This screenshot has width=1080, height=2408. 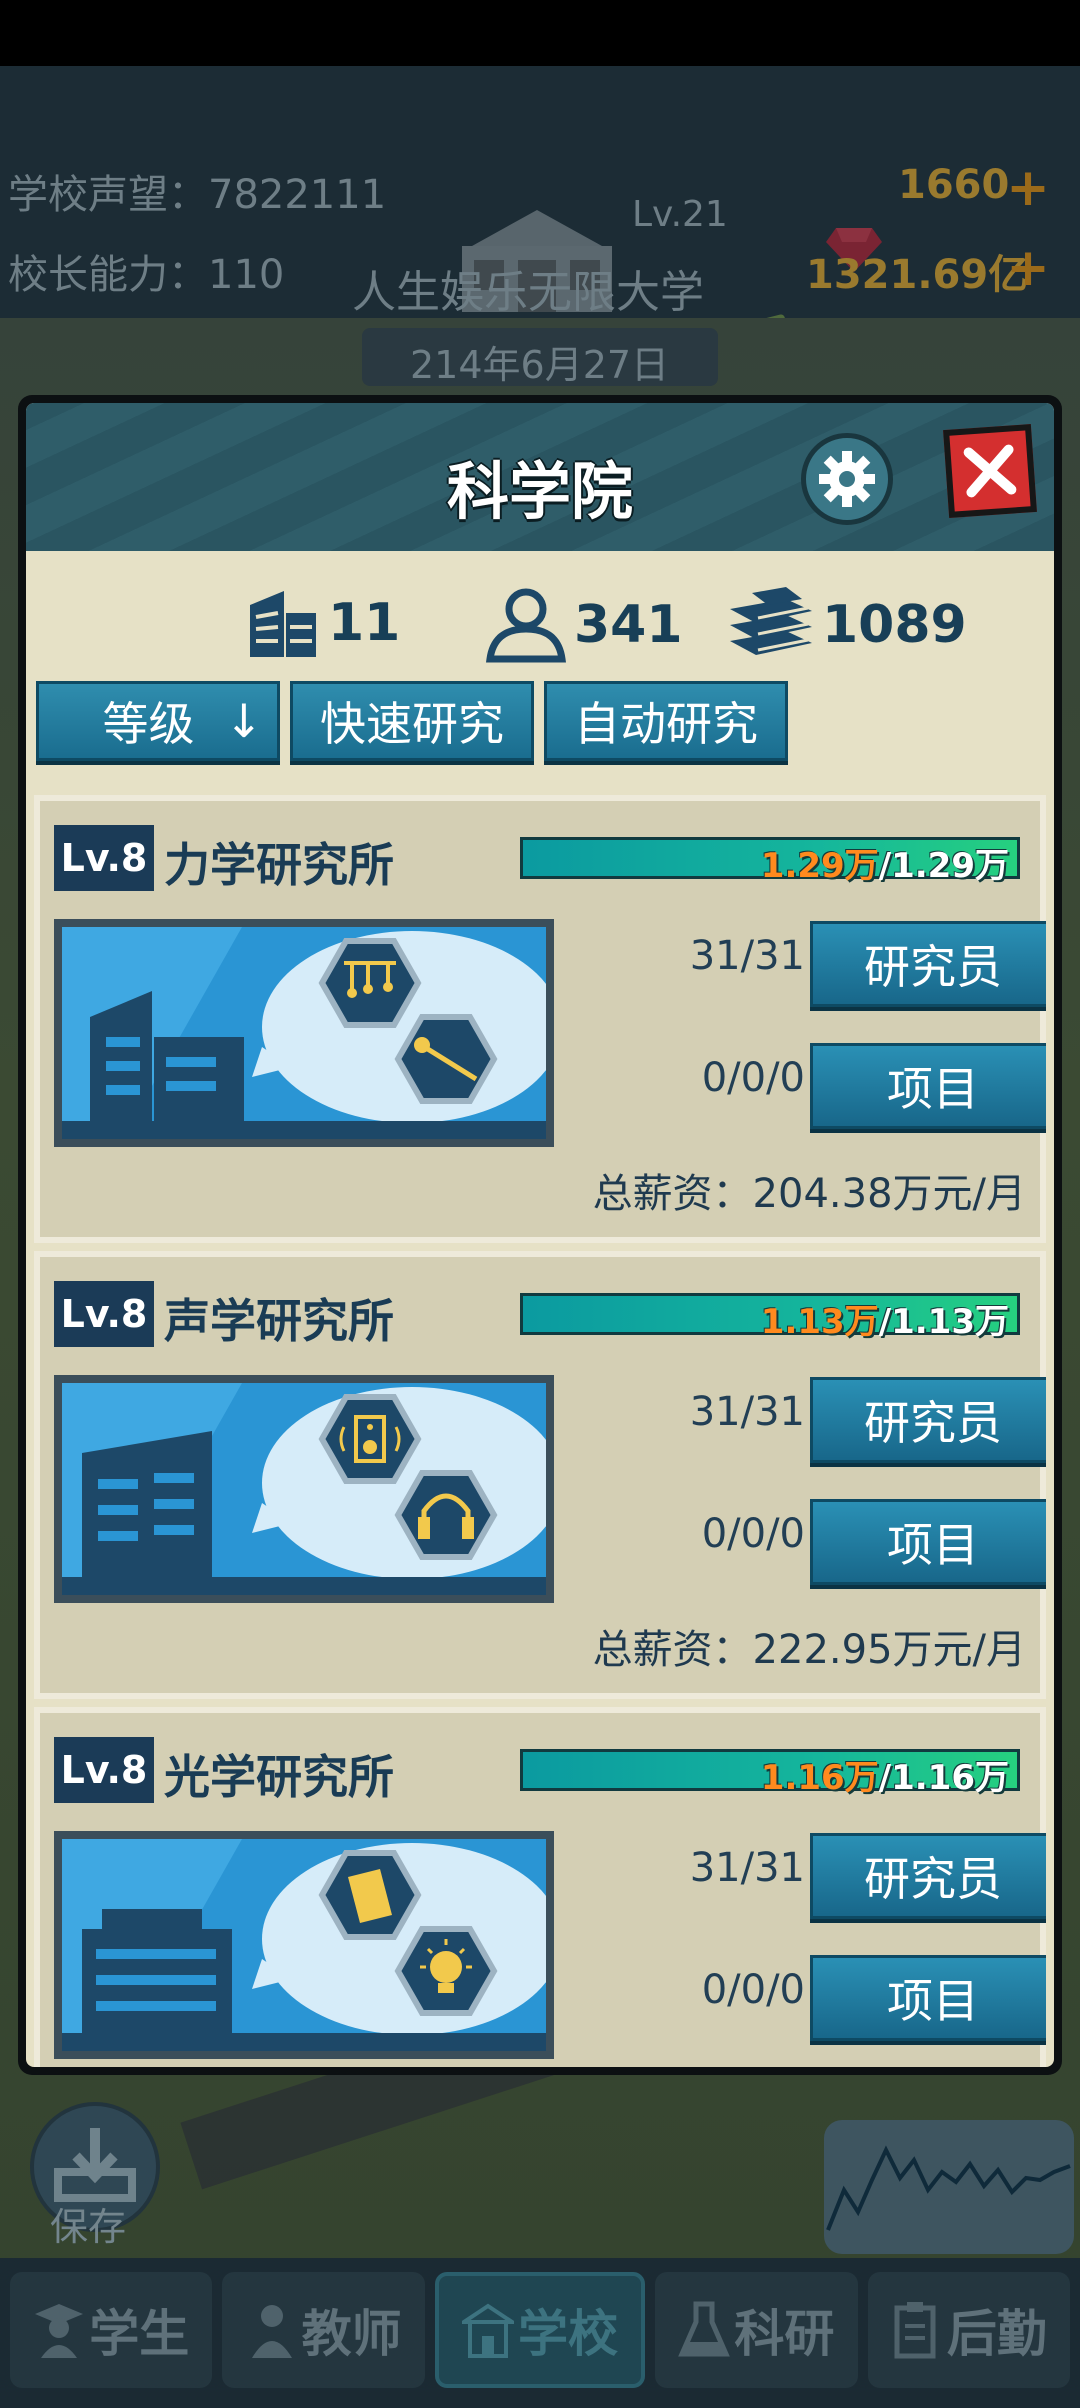 What do you see at coordinates (279, 865) in the screenshot?
I see `institute-name: 力学研究所` at bounding box center [279, 865].